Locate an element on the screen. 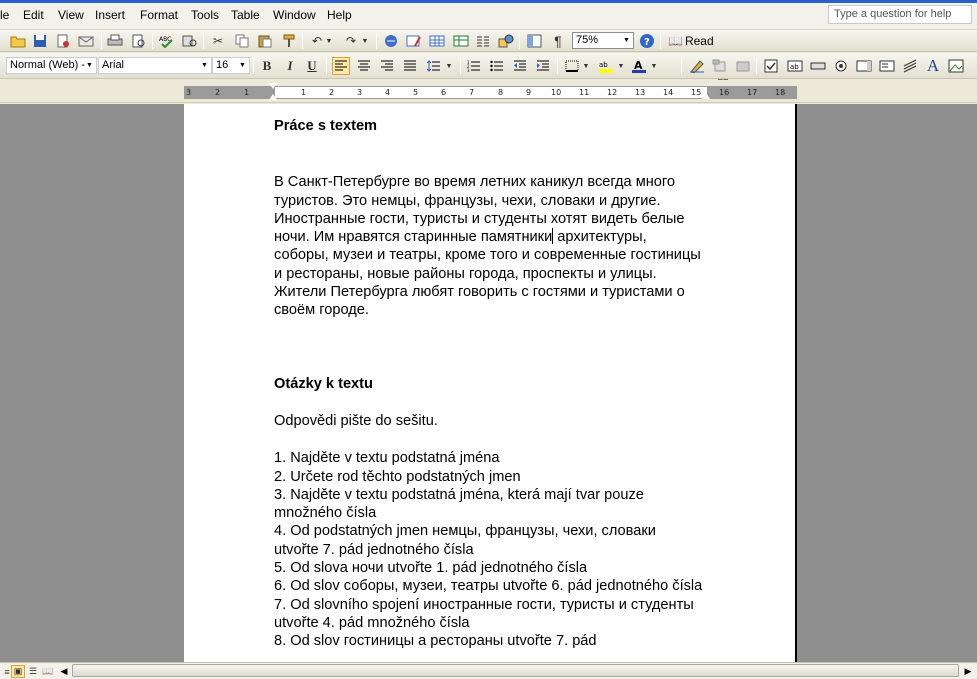 The width and height of the screenshot is (977, 679). align-center-button is located at coordinates (364, 66).